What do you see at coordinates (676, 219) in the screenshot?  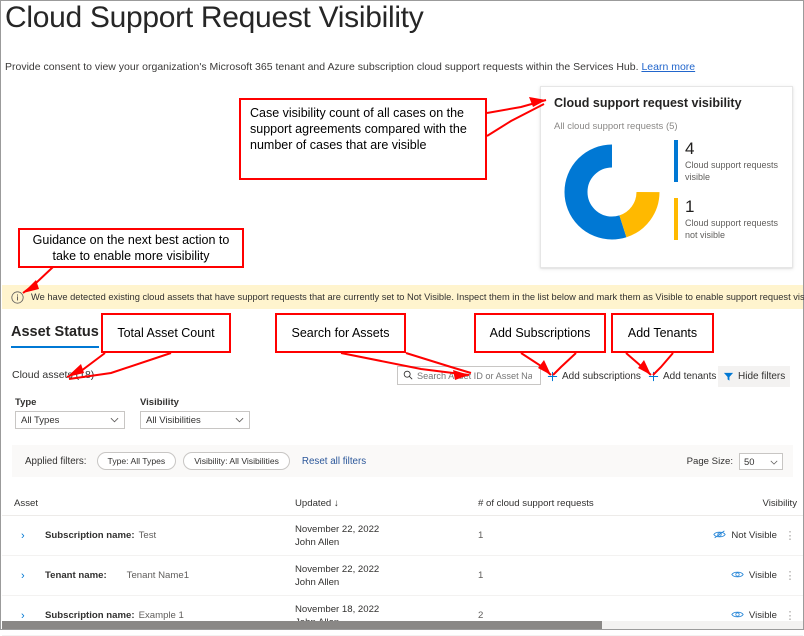 I see `legend-color-swatch-not-visible` at bounding box center [676, 219].